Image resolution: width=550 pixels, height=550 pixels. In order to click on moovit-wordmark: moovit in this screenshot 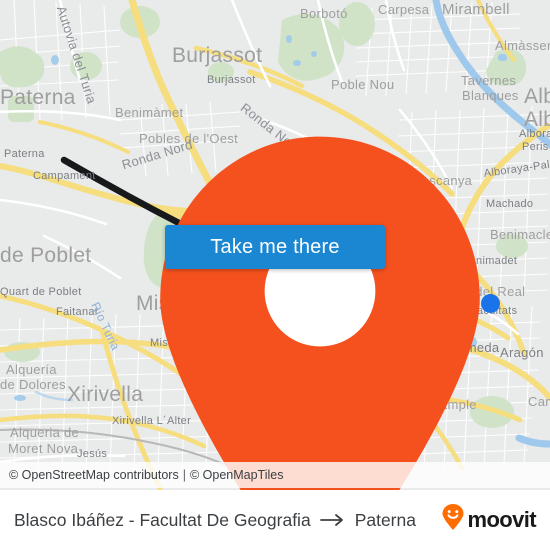, I will do `click(501, 519)`.